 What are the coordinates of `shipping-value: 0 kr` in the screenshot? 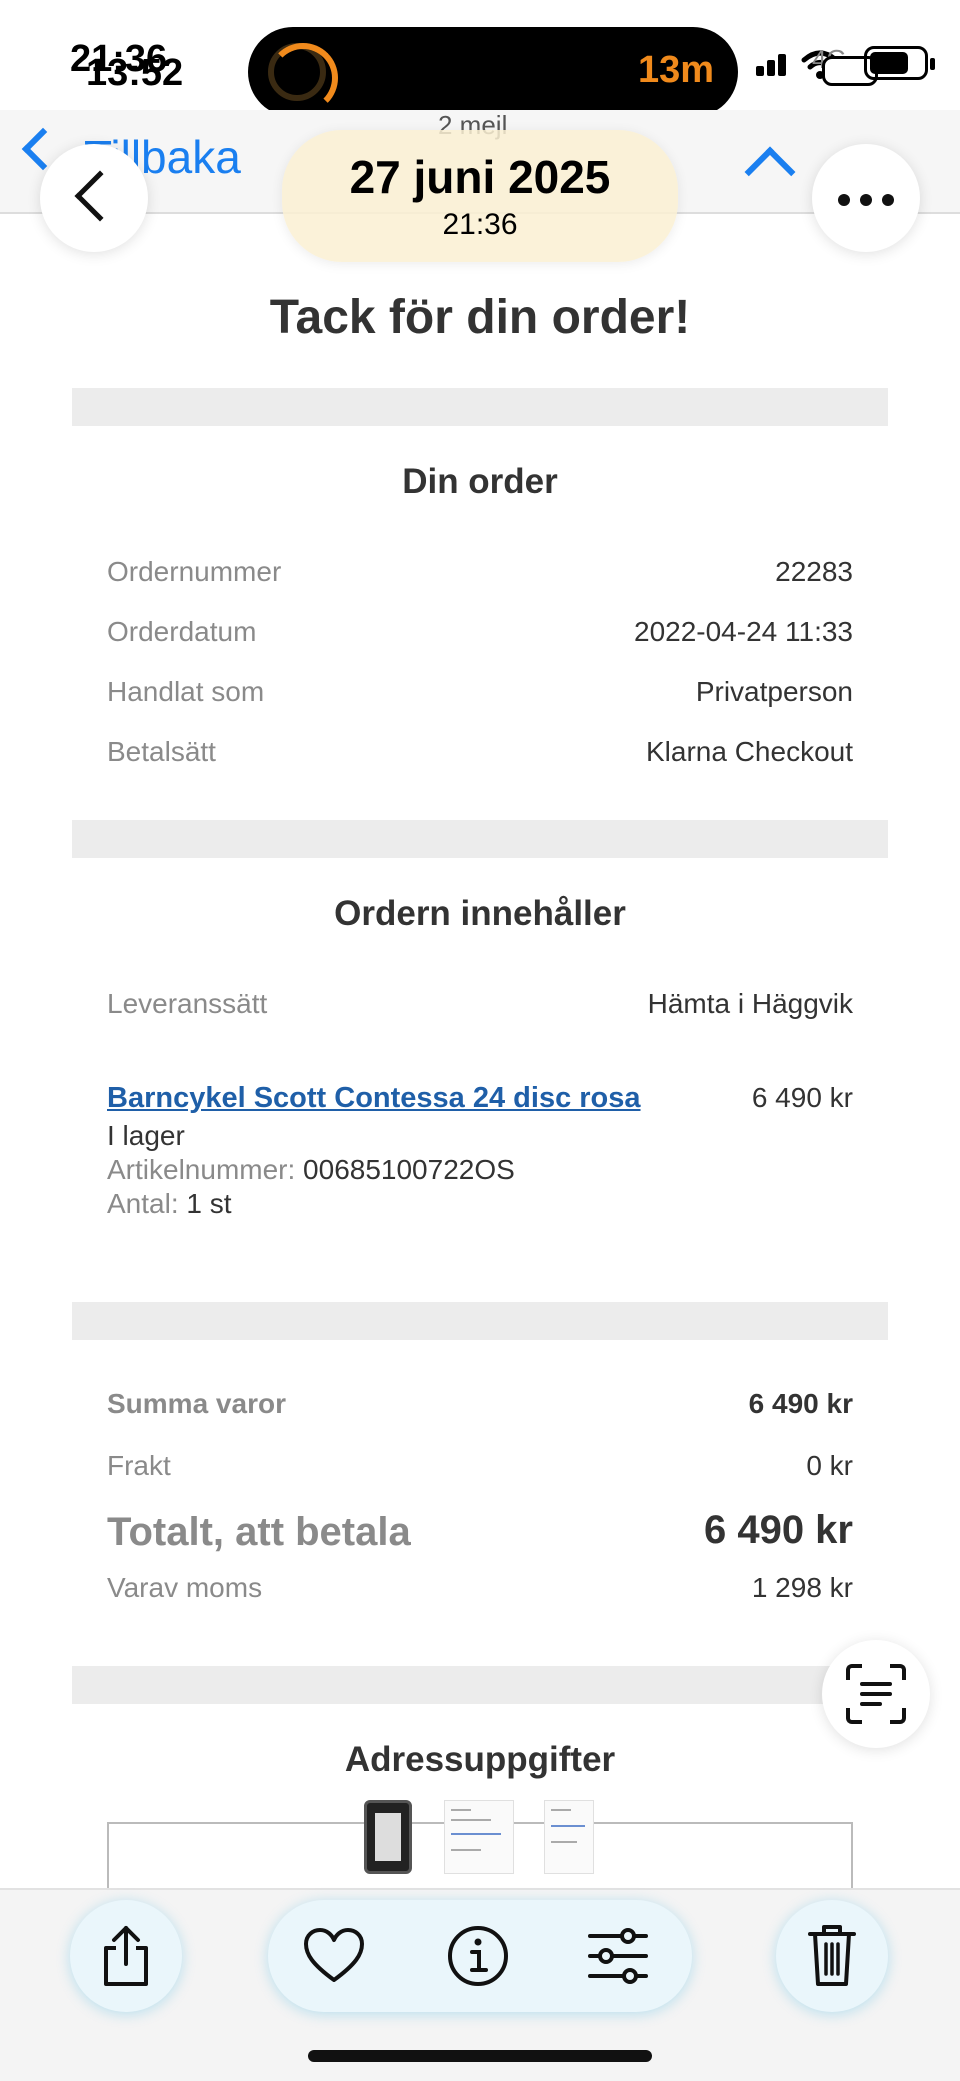 It's located at (829, 1465).